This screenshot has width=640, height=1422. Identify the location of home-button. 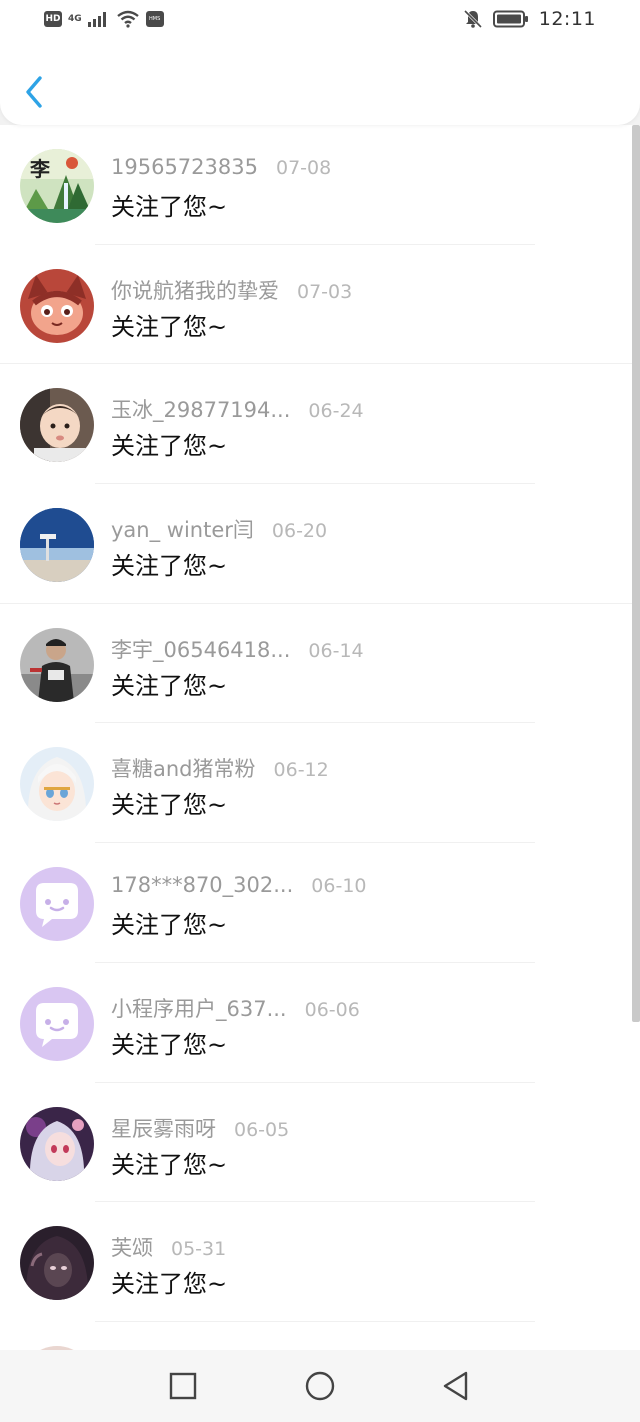
(320, 1386).